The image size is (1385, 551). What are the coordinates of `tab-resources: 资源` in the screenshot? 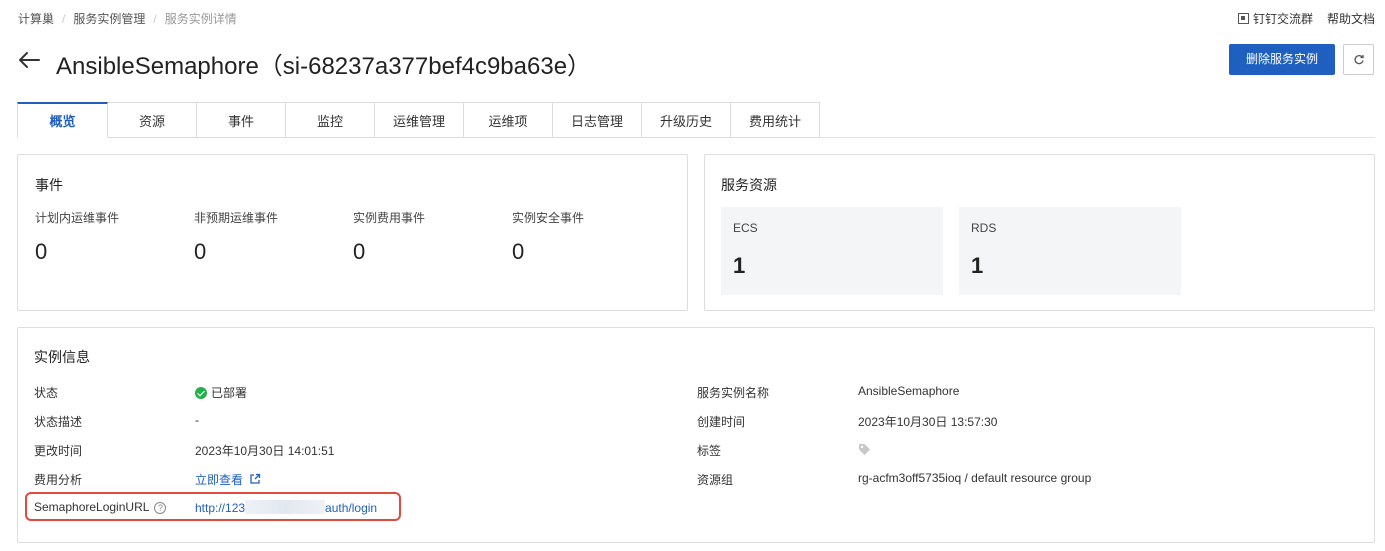 It's located at (152, 120).